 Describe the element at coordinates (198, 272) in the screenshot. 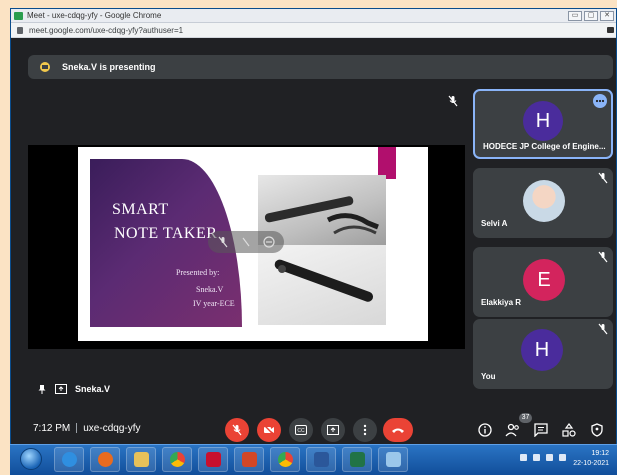

I see `slide-presented-by: Presented by:` at that location.